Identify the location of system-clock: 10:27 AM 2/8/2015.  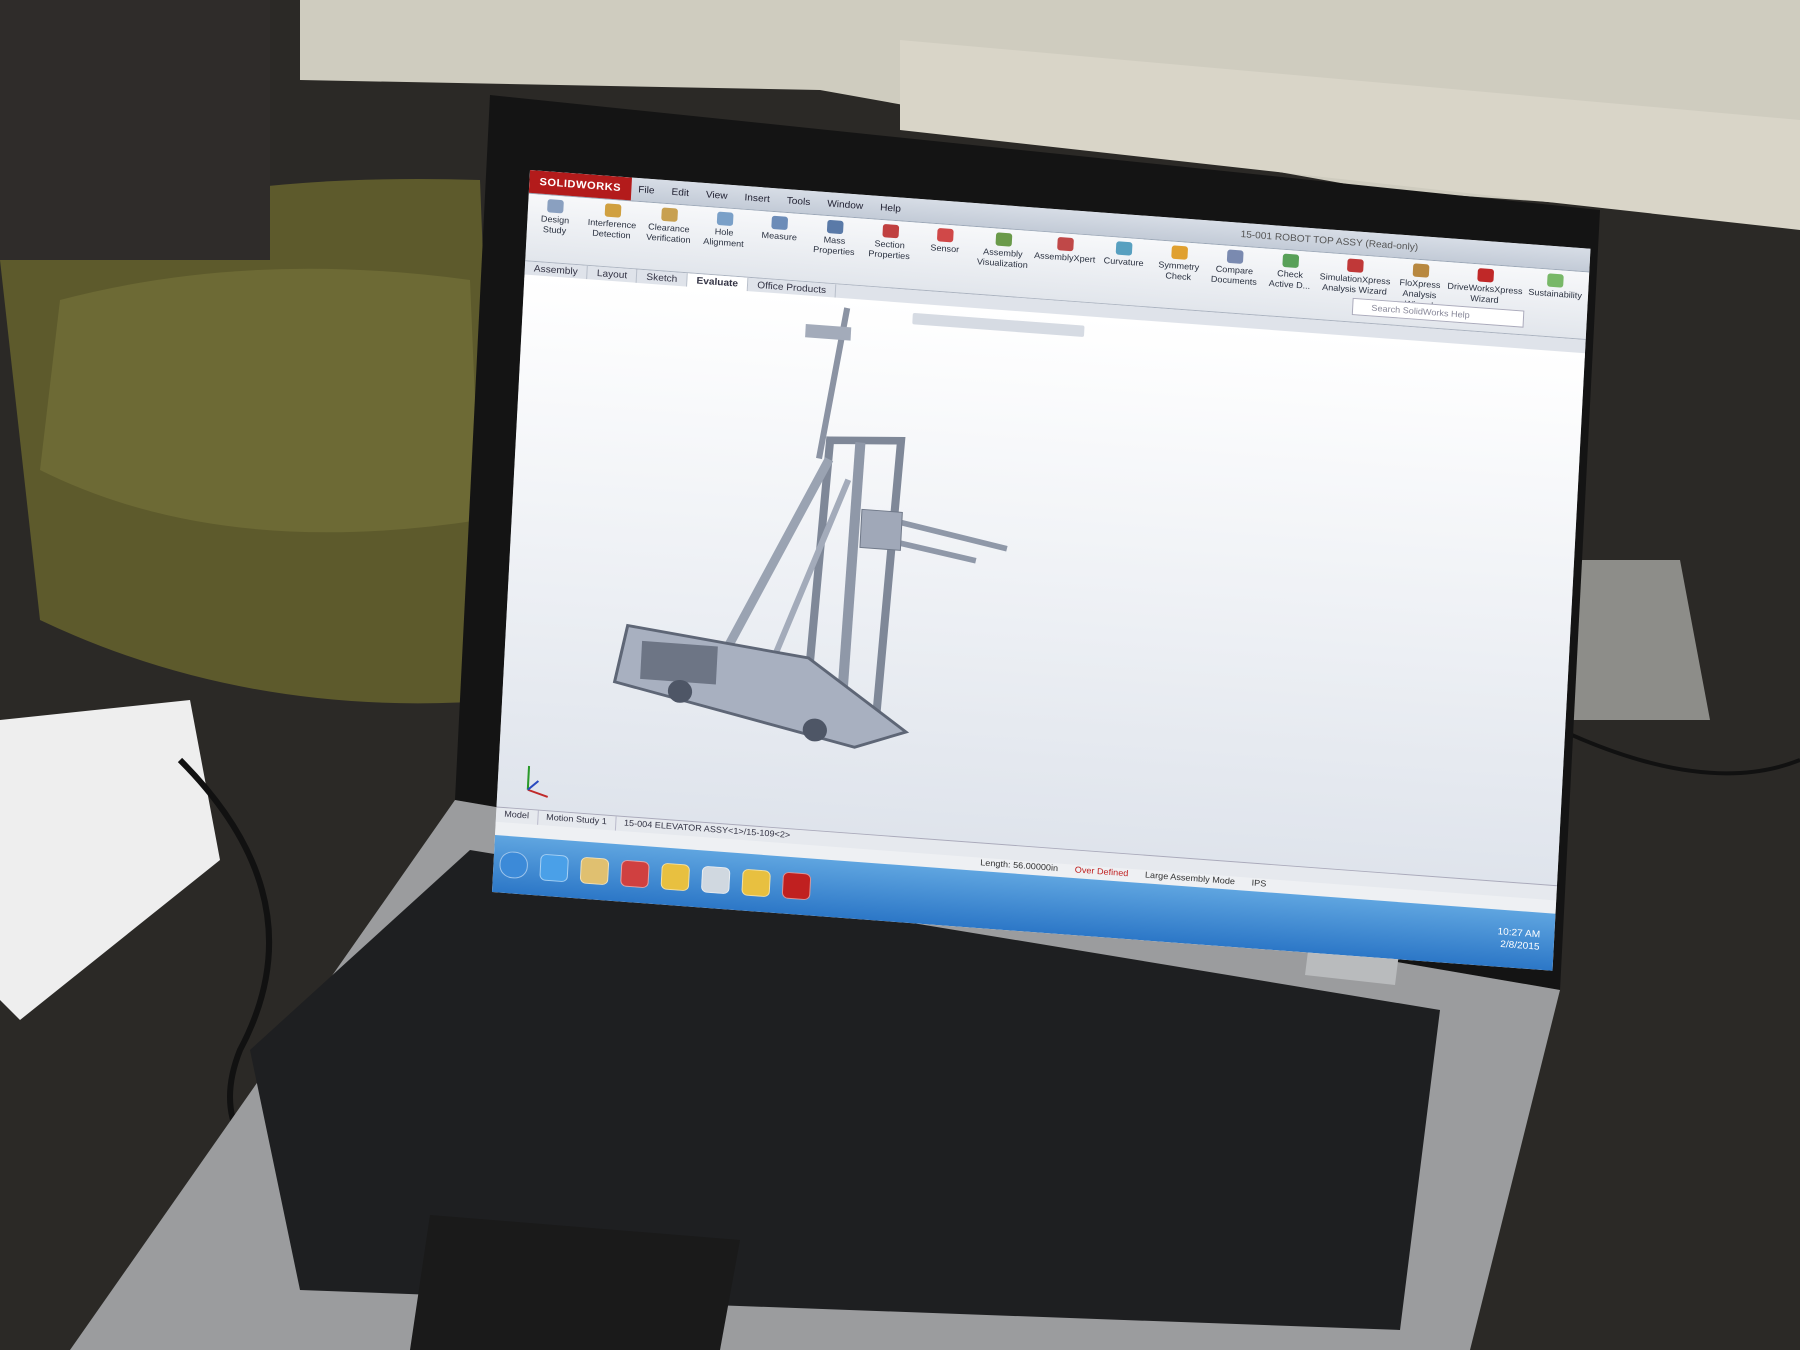
(1519, 940).